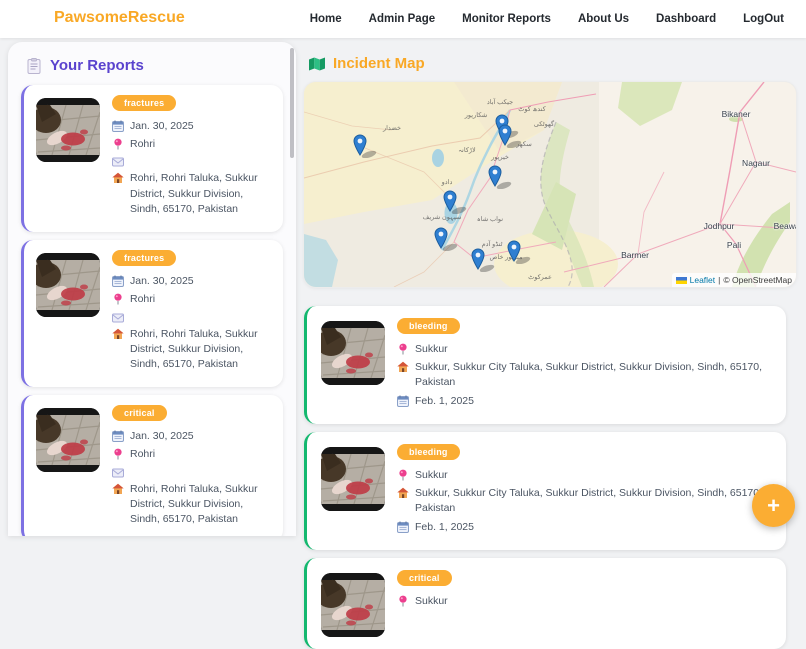 This screenshot has width=806, height=649. I want to click on clipboard-icon, so click(34, 65).